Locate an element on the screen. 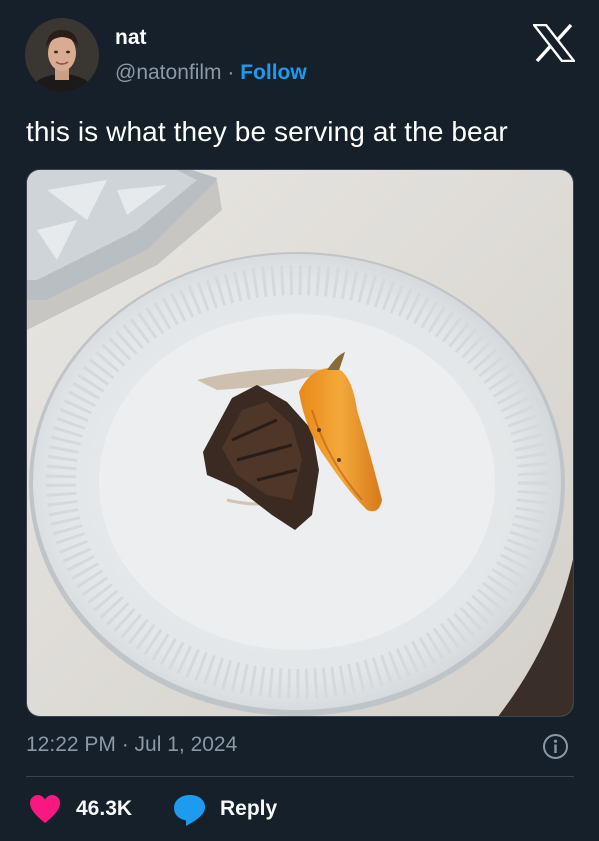  author-handle: @natonfilm is located at coordinates (168, 72).